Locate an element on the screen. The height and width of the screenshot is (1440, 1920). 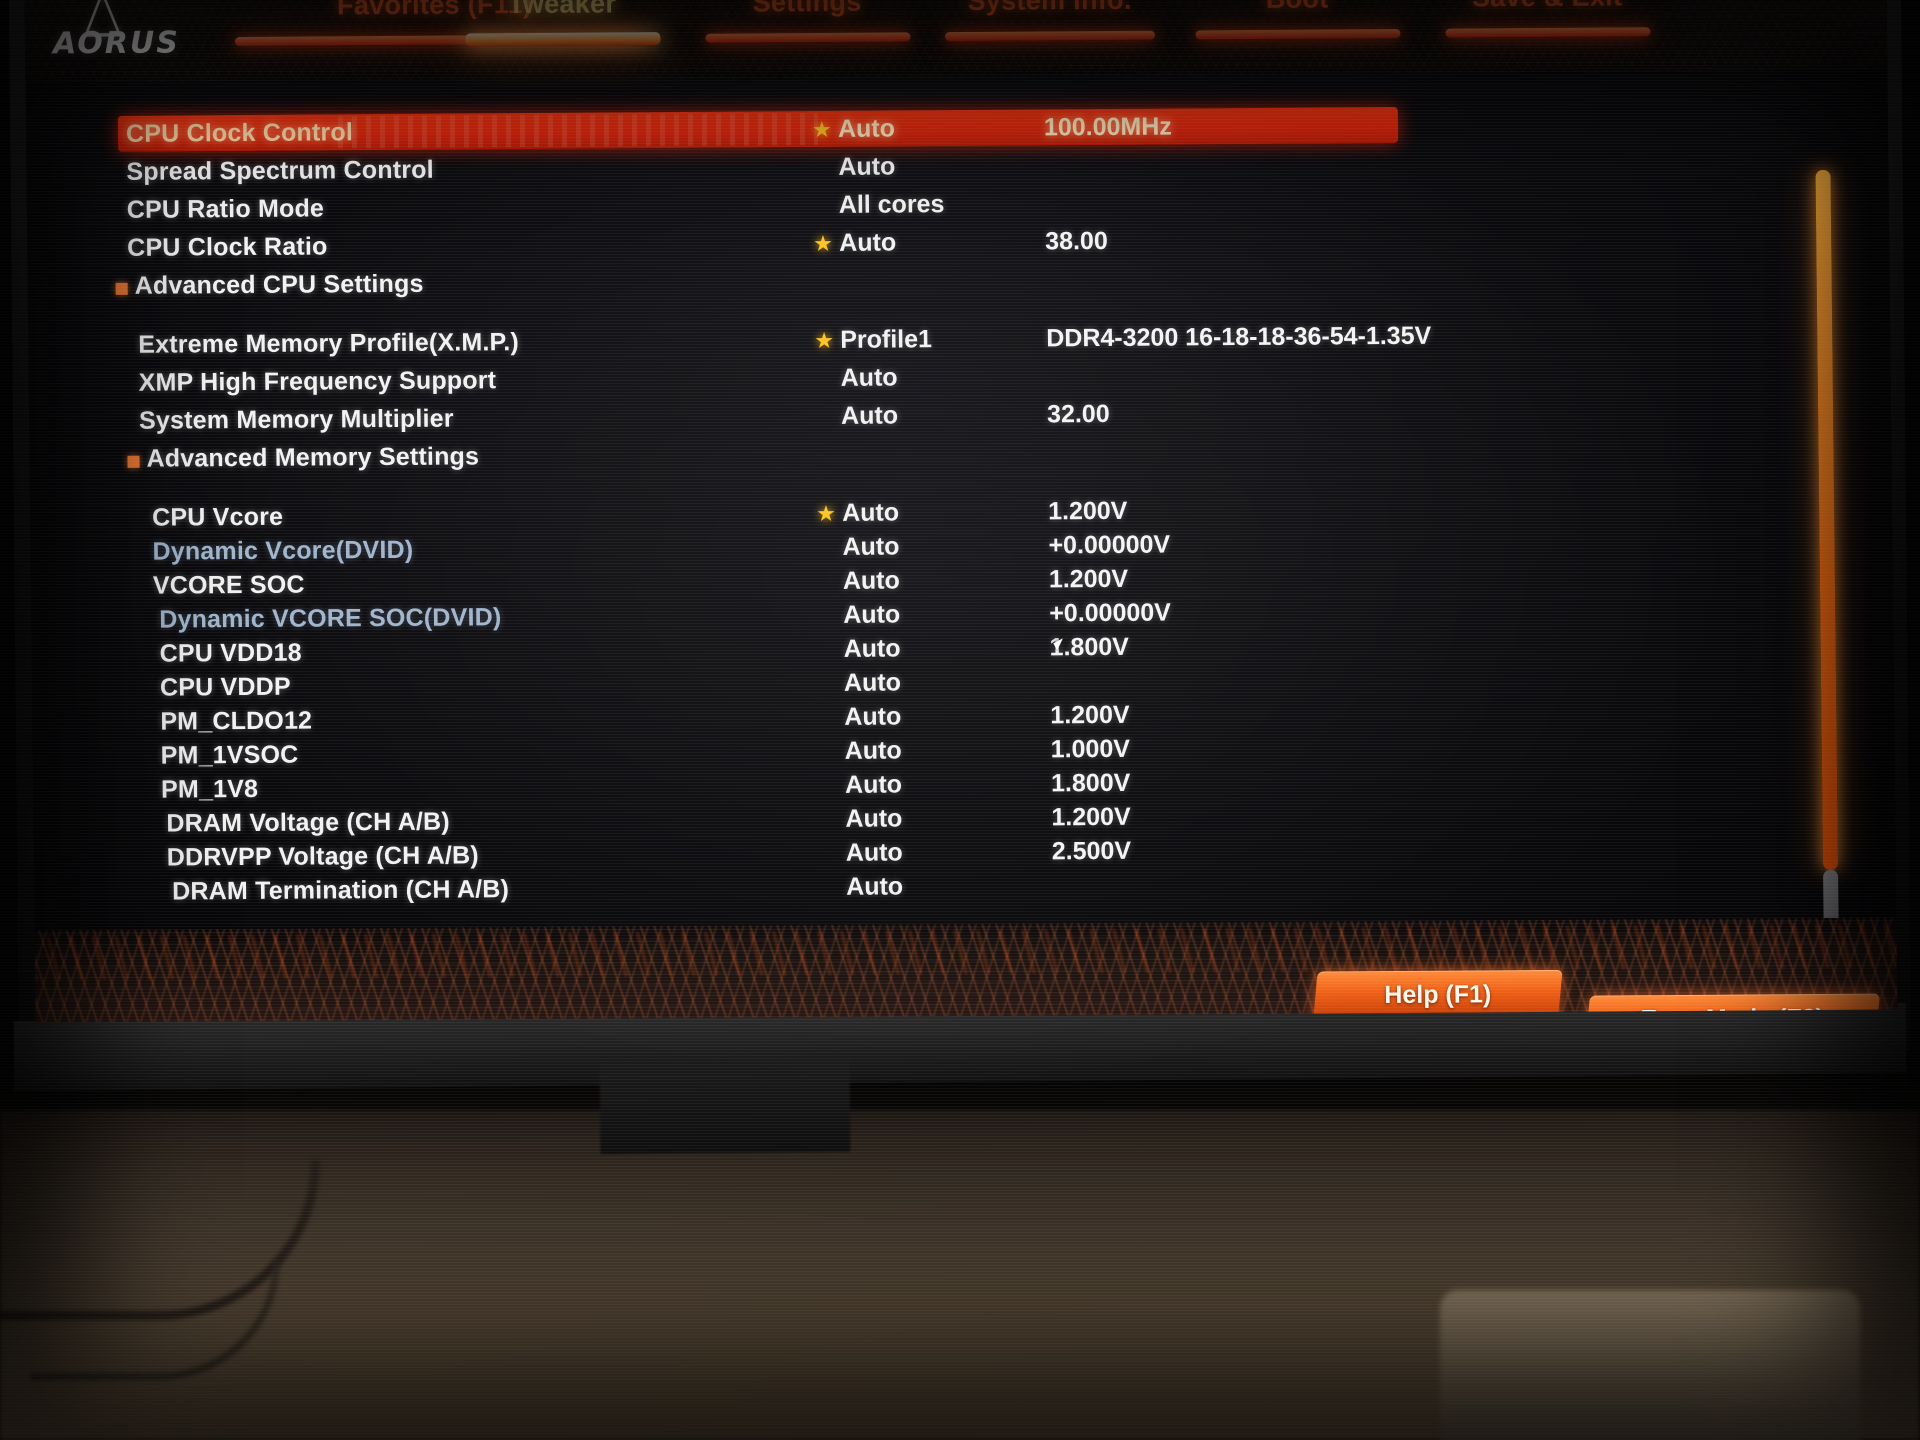
nav-tab-system-info: System Info. is located at coordinates (1049, 21).